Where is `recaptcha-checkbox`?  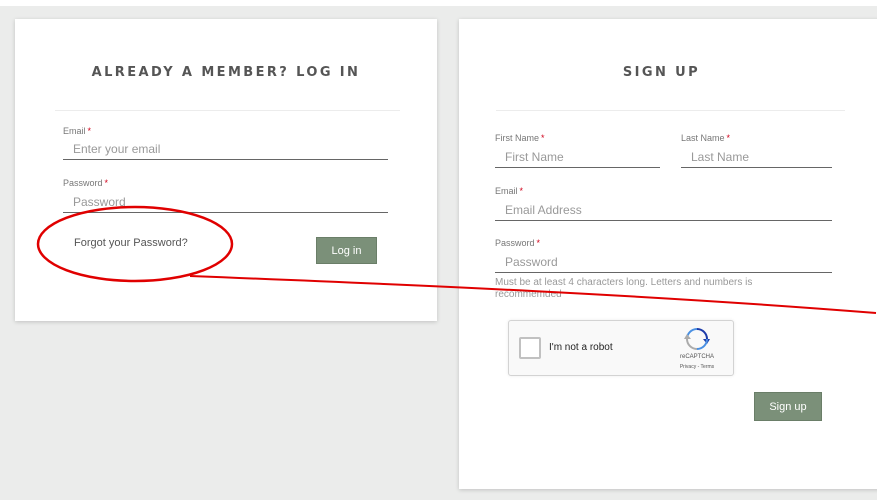 recaptcha-checkbox is located at coordinates (530, 348).